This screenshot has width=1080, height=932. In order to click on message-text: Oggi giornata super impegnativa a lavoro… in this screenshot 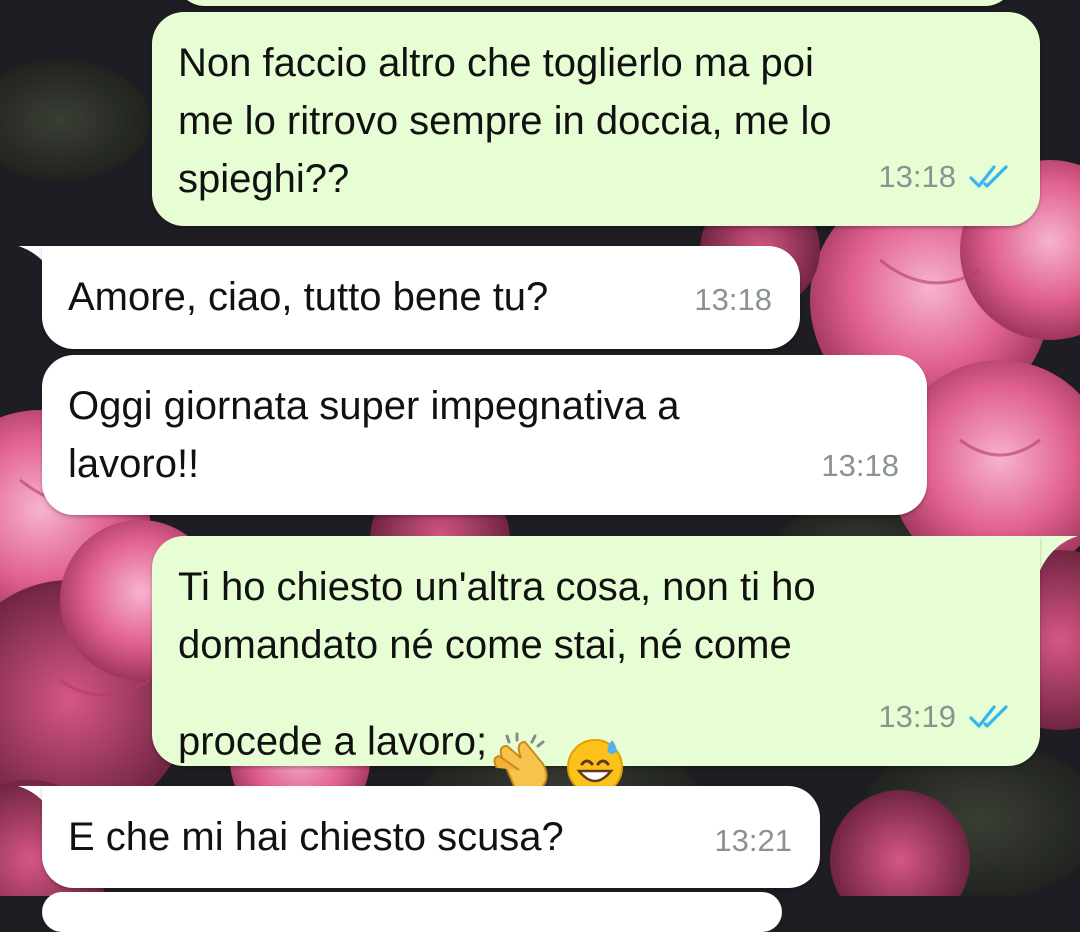, I will do `click(374, 435)`.